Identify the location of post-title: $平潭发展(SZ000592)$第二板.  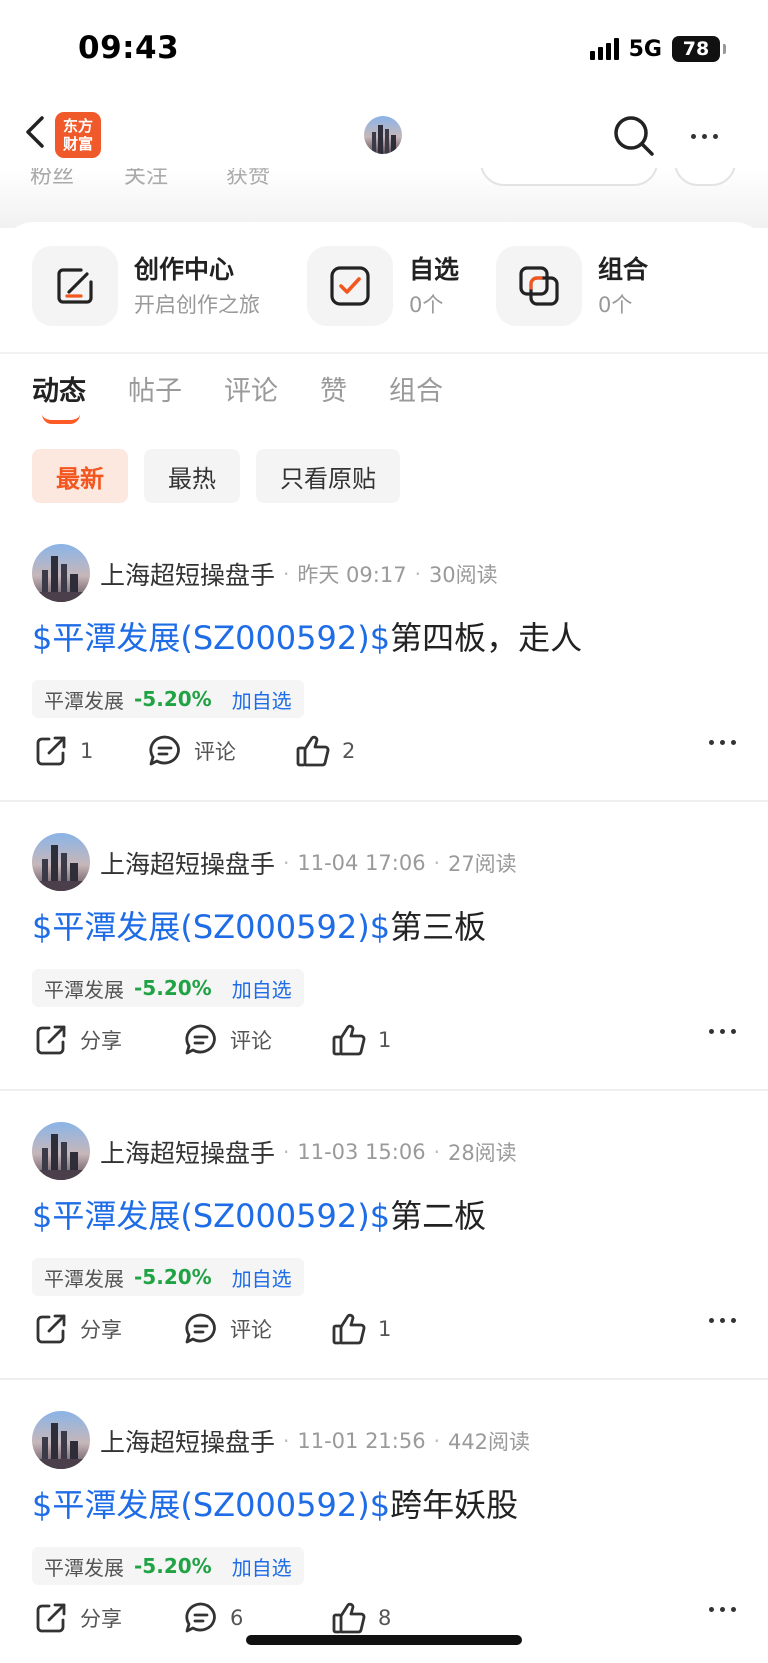
(259, 1216).